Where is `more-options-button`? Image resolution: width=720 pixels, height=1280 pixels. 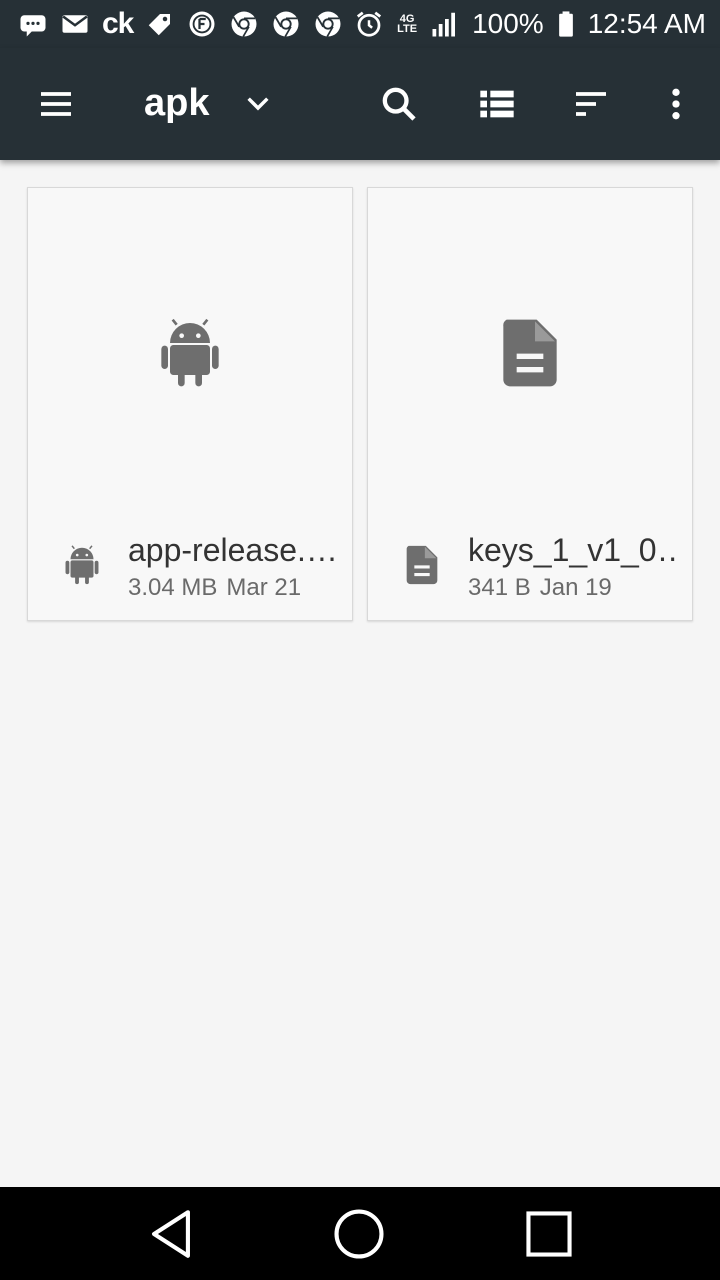
more-options-button is located at coordinates (676, 104).